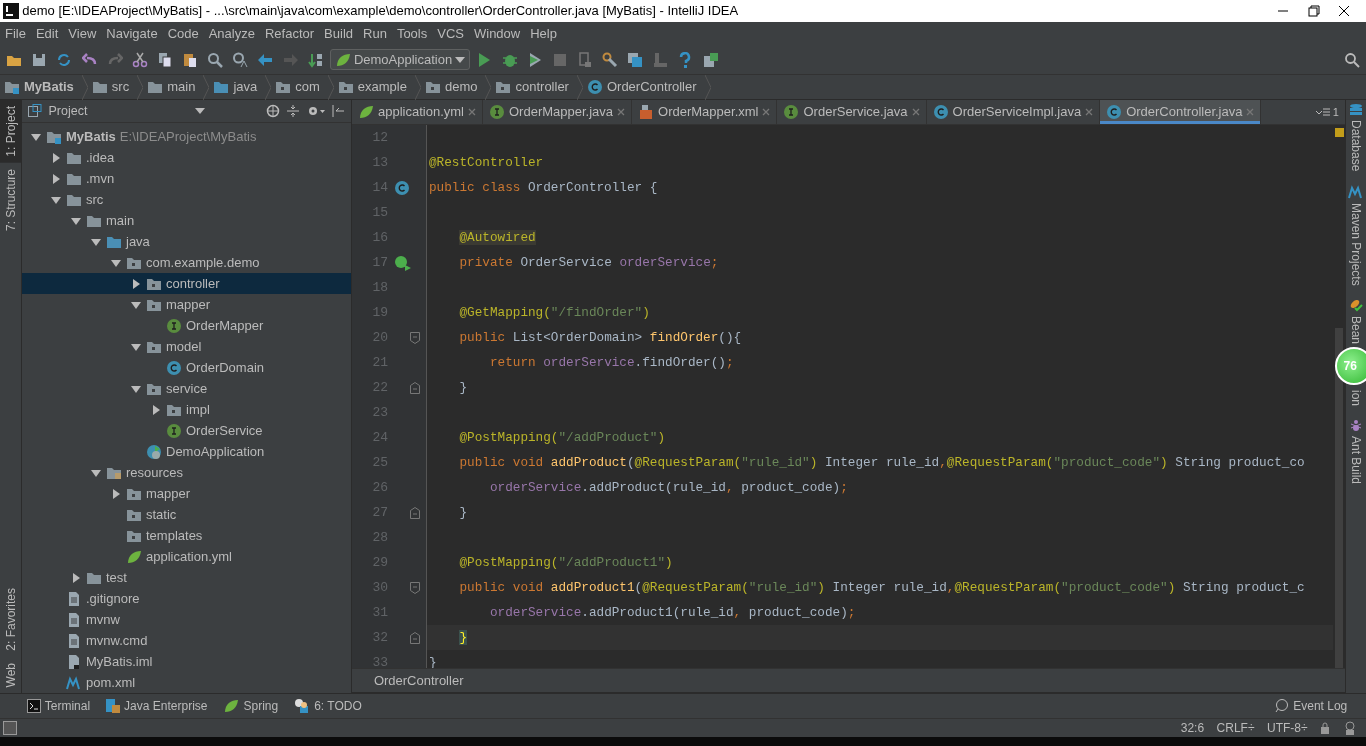 This screenshot has width=1366, height=746. Describe the element at coordinates (82, 33) in the screenshot. I see `menu-item: View` at that location.